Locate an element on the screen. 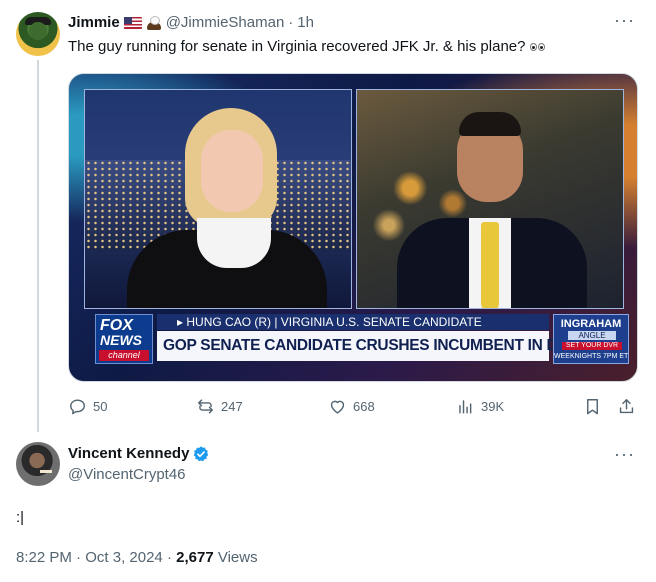 This screenshot has height=582, width=656. eyes-icon is located at coordinates (538, 47).